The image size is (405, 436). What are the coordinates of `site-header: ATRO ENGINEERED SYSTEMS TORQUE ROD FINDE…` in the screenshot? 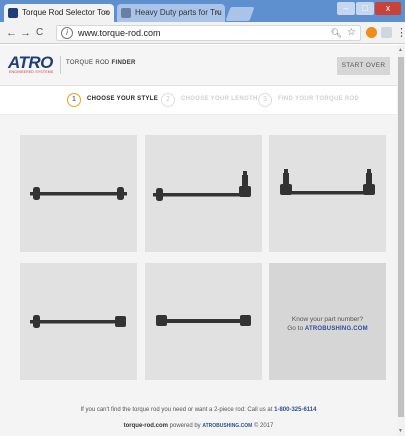 It's located at (198, 65).